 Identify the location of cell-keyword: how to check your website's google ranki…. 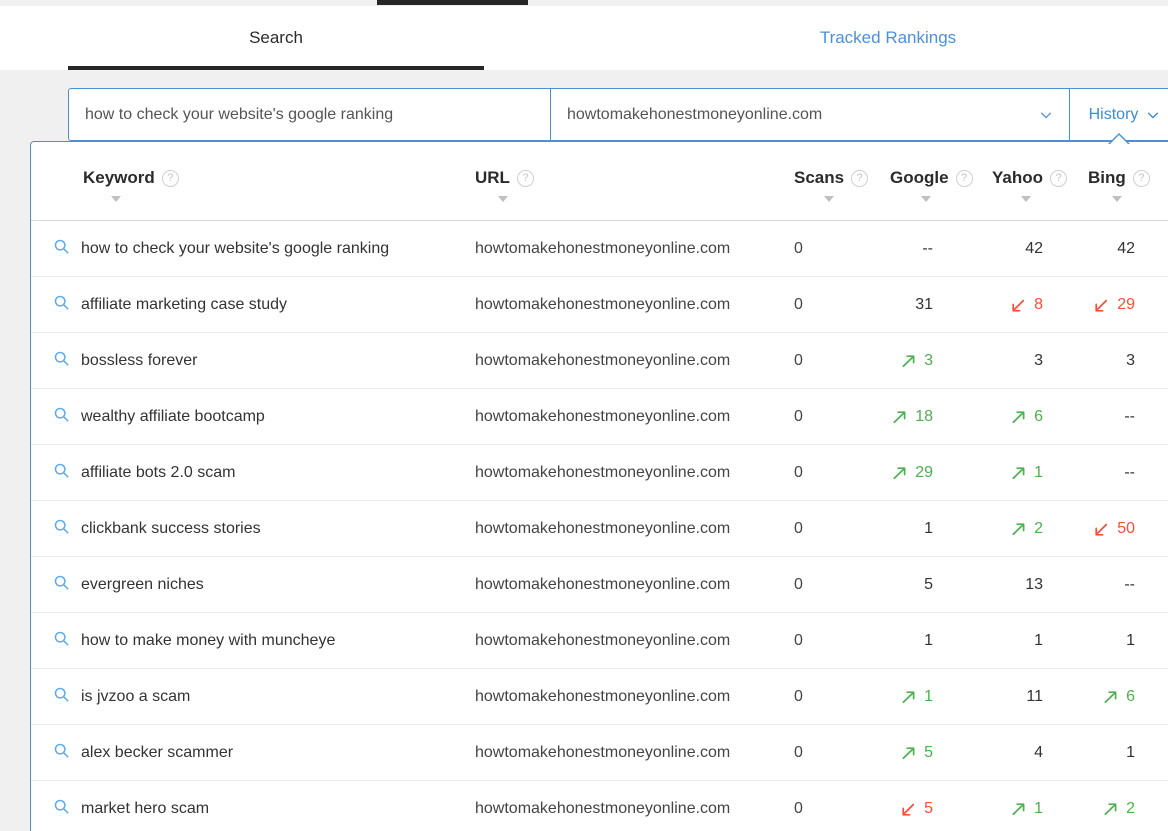
(221, 249).